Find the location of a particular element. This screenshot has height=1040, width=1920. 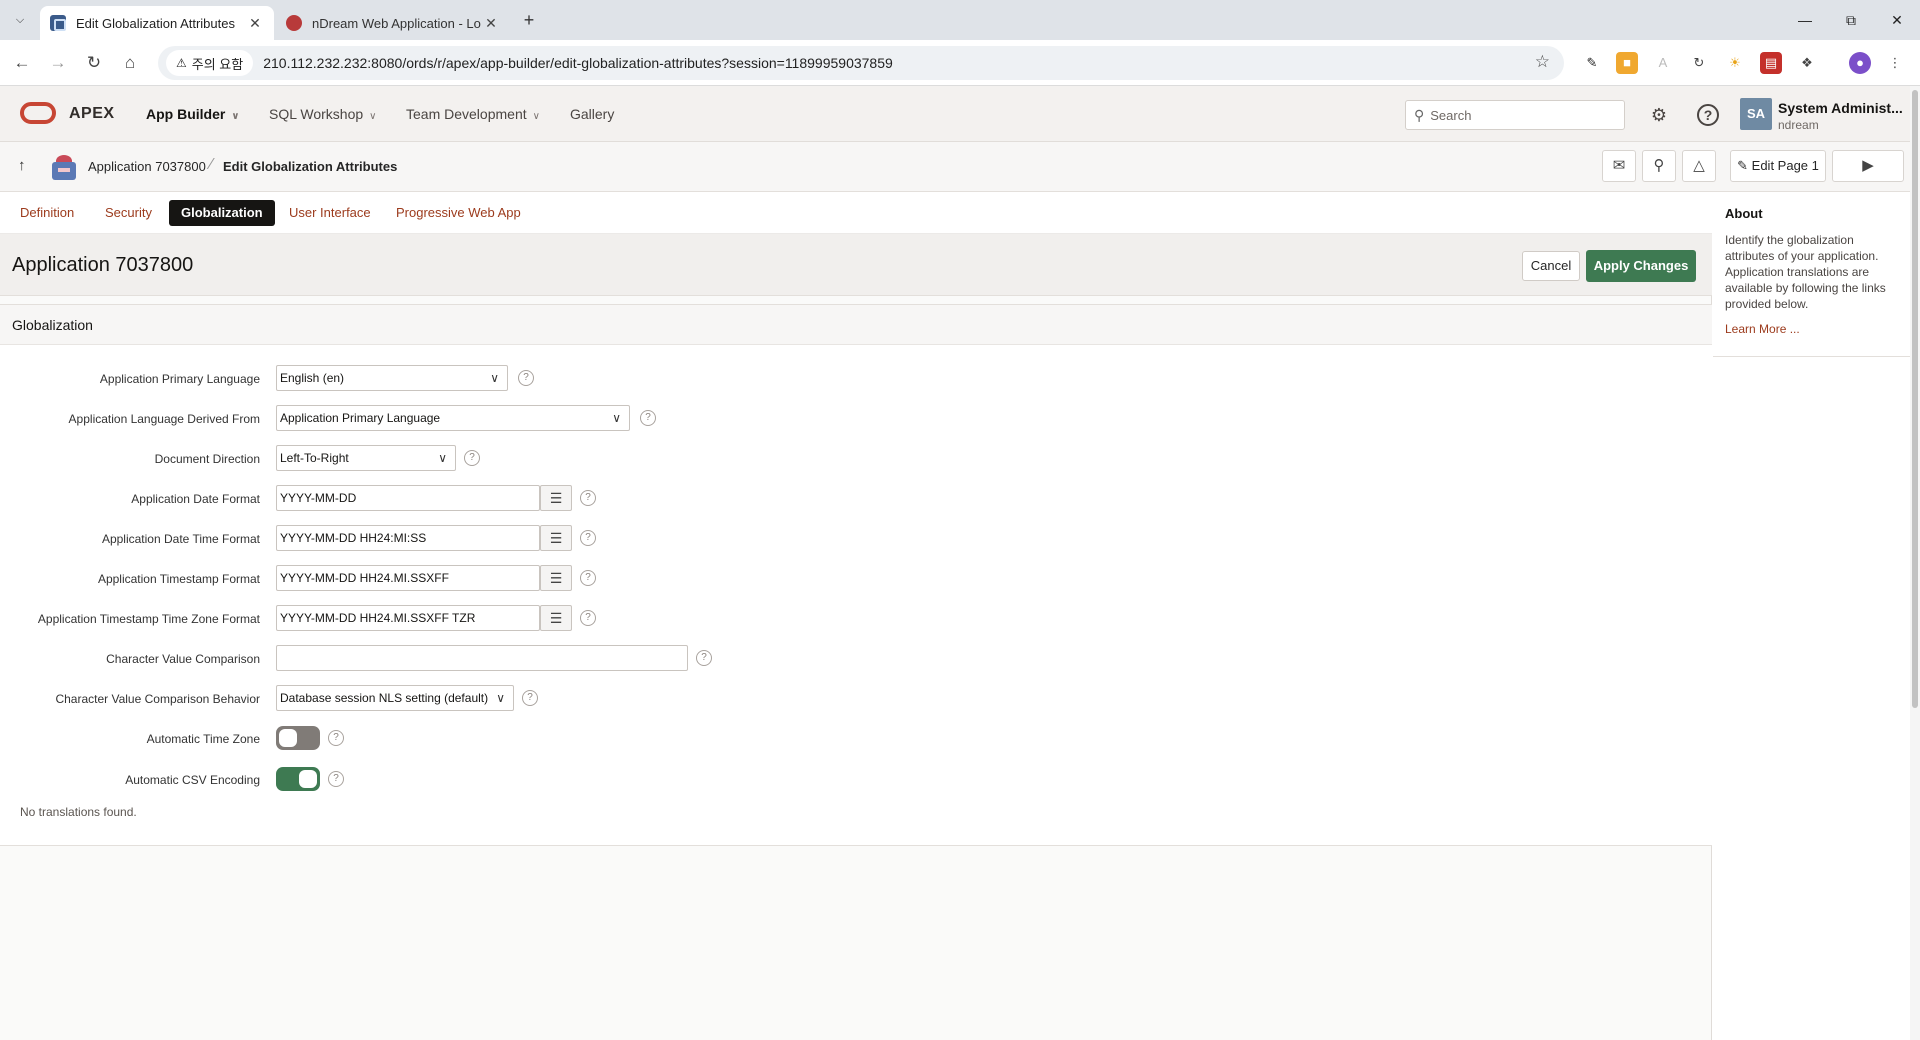

utilities-icon: △ is located at coordinates (1699, 166).